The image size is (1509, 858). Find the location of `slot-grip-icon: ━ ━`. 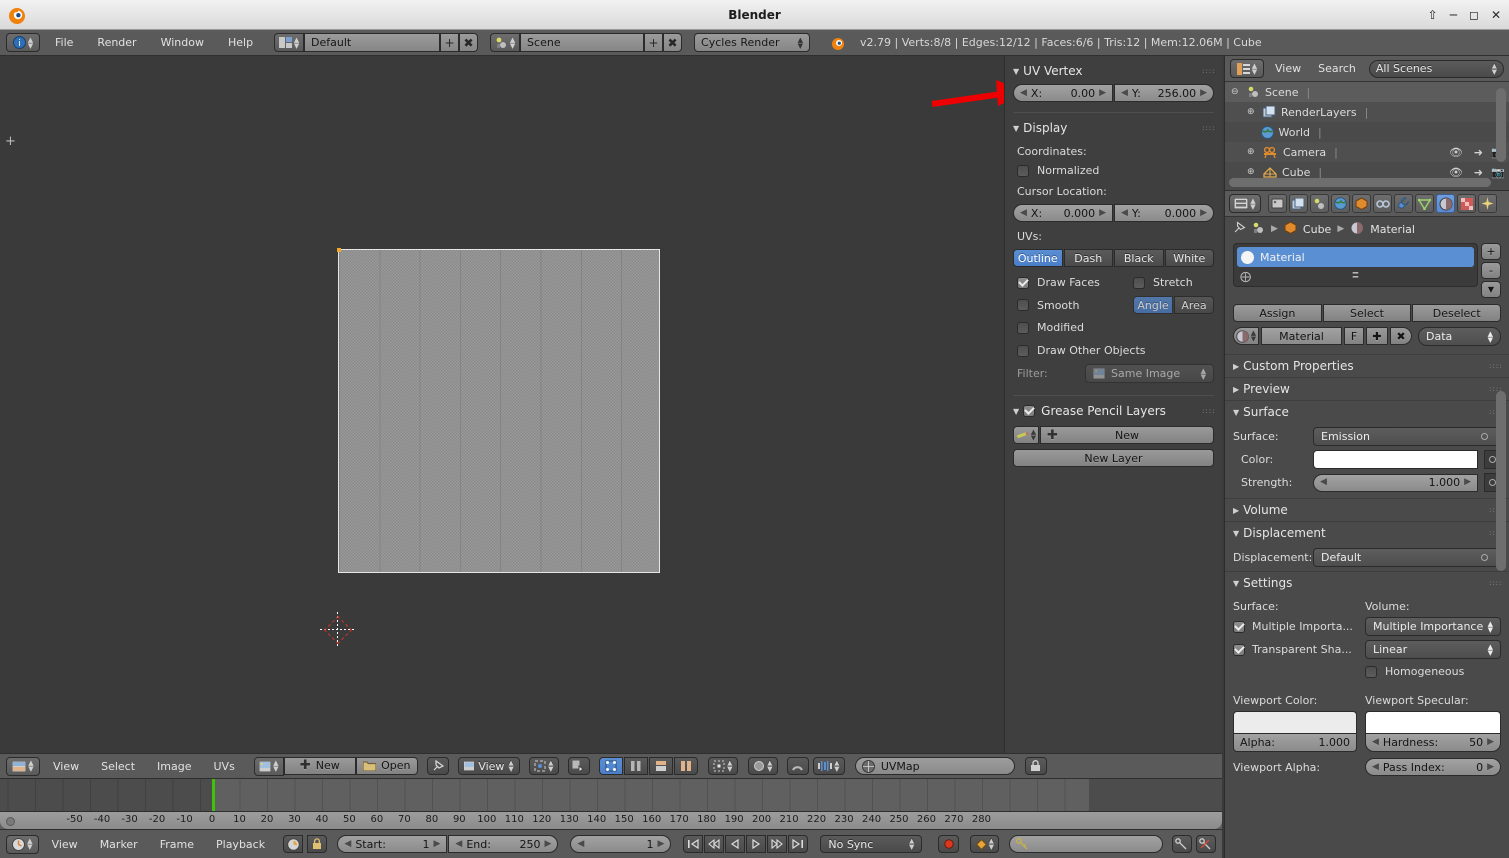

slot-grip-icon: ━ ━ is located at coordinates (1355, 276).